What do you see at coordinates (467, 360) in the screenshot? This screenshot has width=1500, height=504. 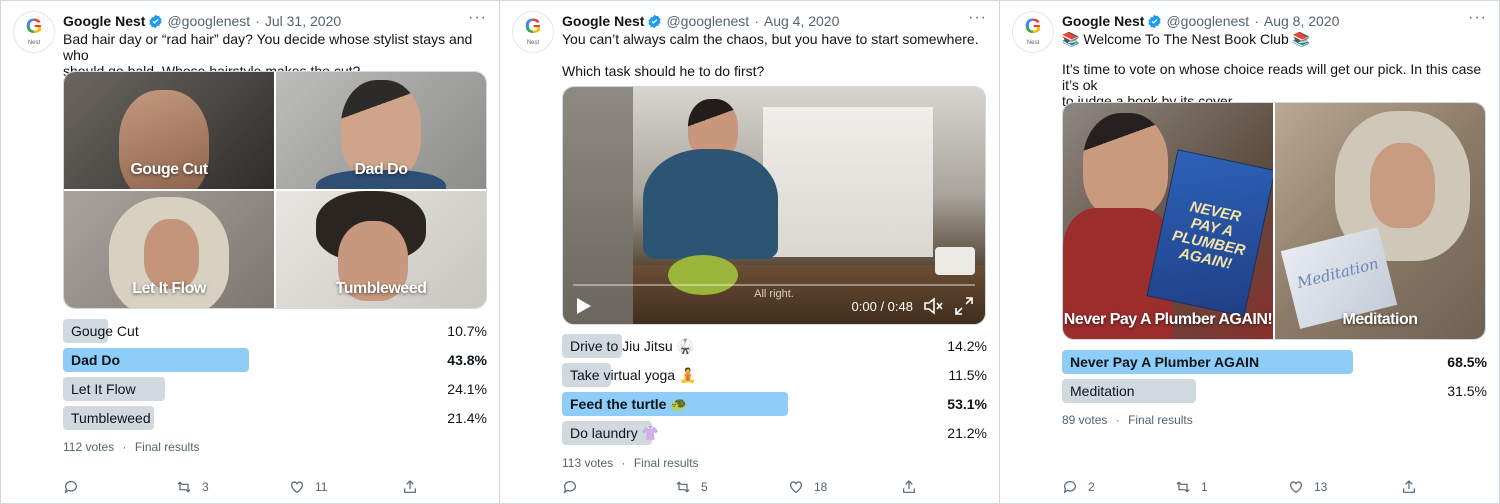 I see `poll-option-percent: 43.8%` at bounding box center [467, 360].